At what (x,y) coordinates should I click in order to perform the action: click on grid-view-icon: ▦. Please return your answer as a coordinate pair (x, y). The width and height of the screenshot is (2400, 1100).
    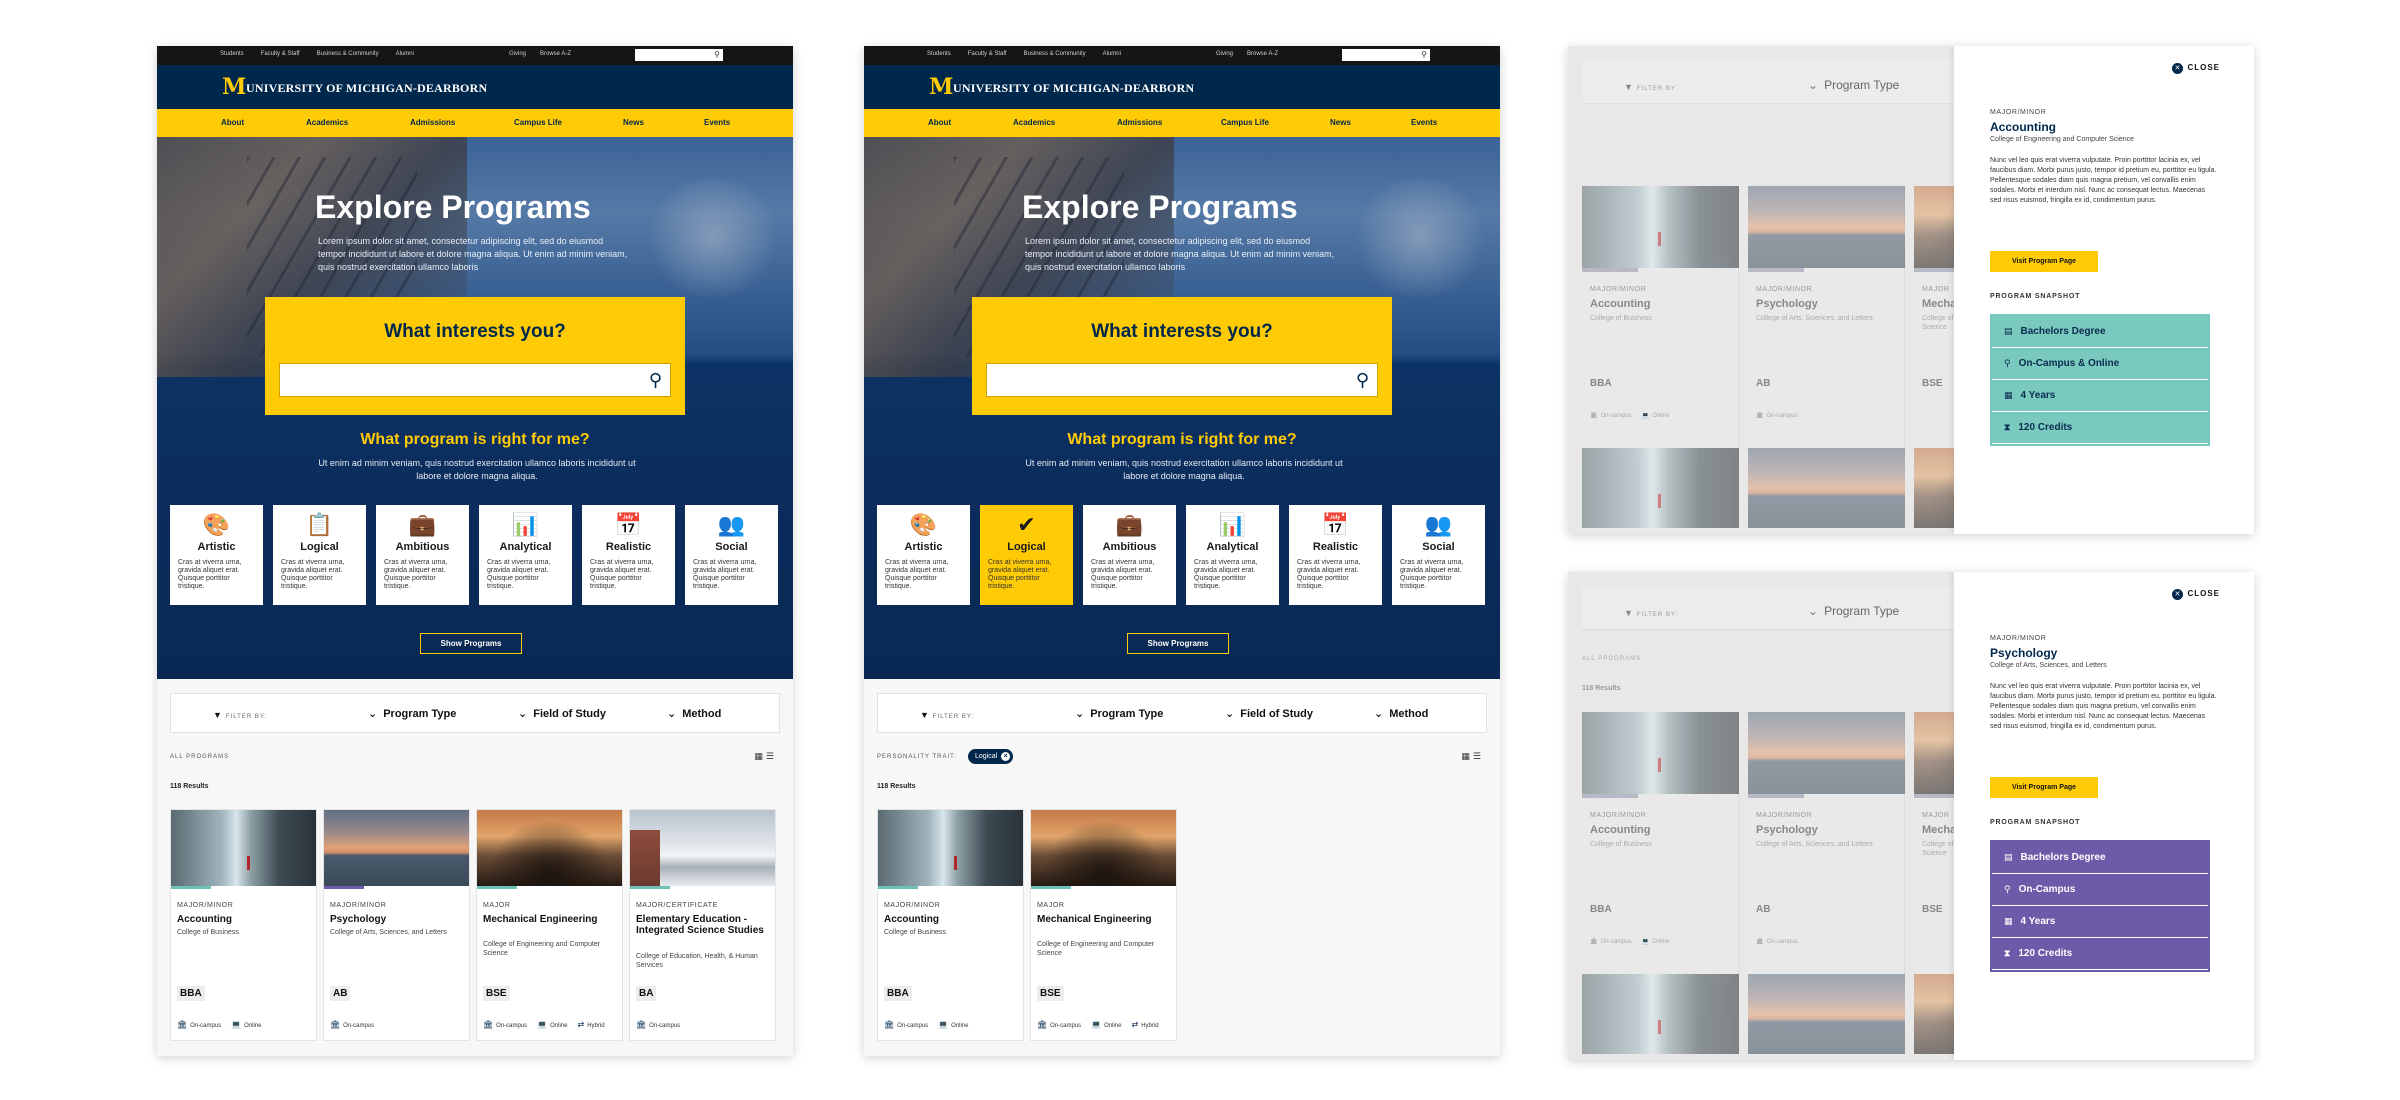
    Looking at the image, I should click on (760, 756).